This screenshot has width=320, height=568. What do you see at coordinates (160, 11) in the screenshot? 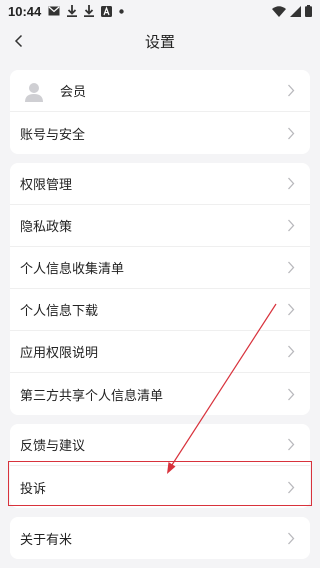
I see `status-bar: 10:44` at bounding box center [160, 11].